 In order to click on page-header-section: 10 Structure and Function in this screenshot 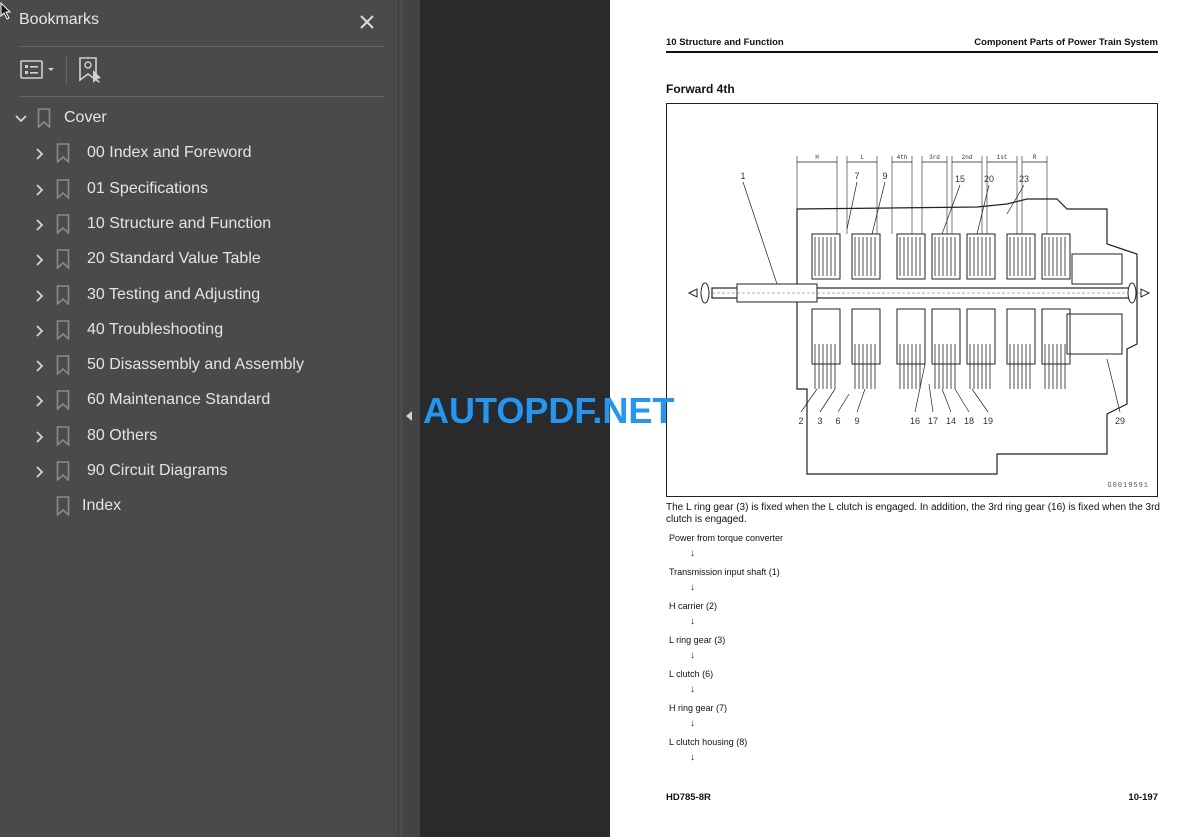, I will do `click(725, 42)`.